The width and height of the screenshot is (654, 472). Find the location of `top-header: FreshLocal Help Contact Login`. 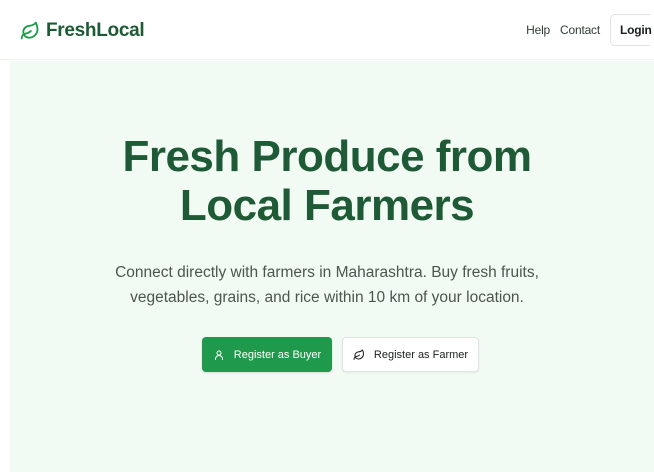

top-header: FreshLocal Help Contact Login is located at coordinates (327, 30).